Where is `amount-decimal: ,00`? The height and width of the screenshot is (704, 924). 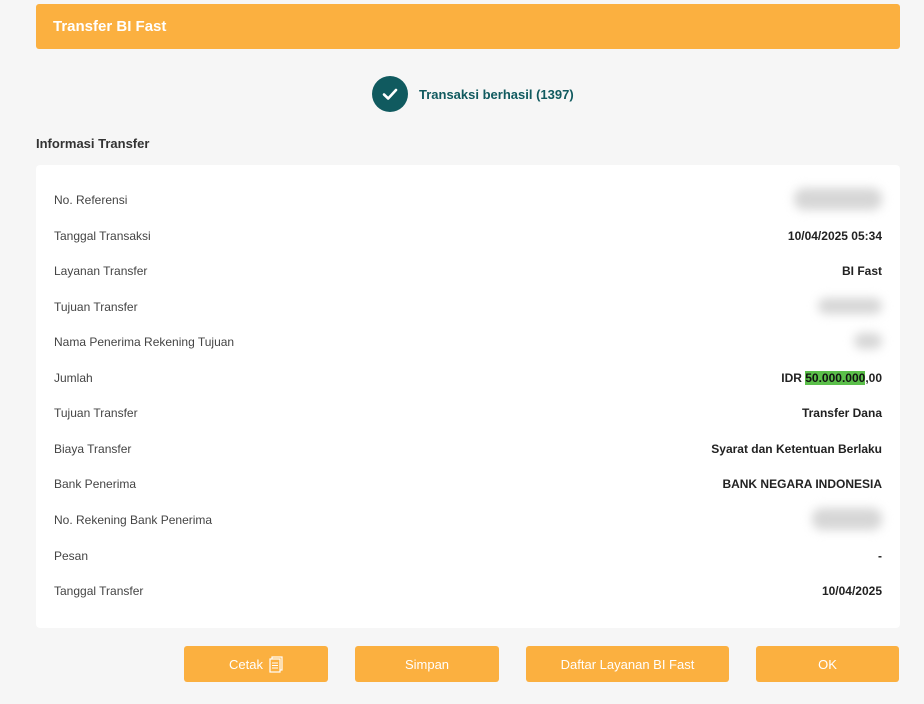 amount-decimal: ,00 is located at coordinates (873, 378).